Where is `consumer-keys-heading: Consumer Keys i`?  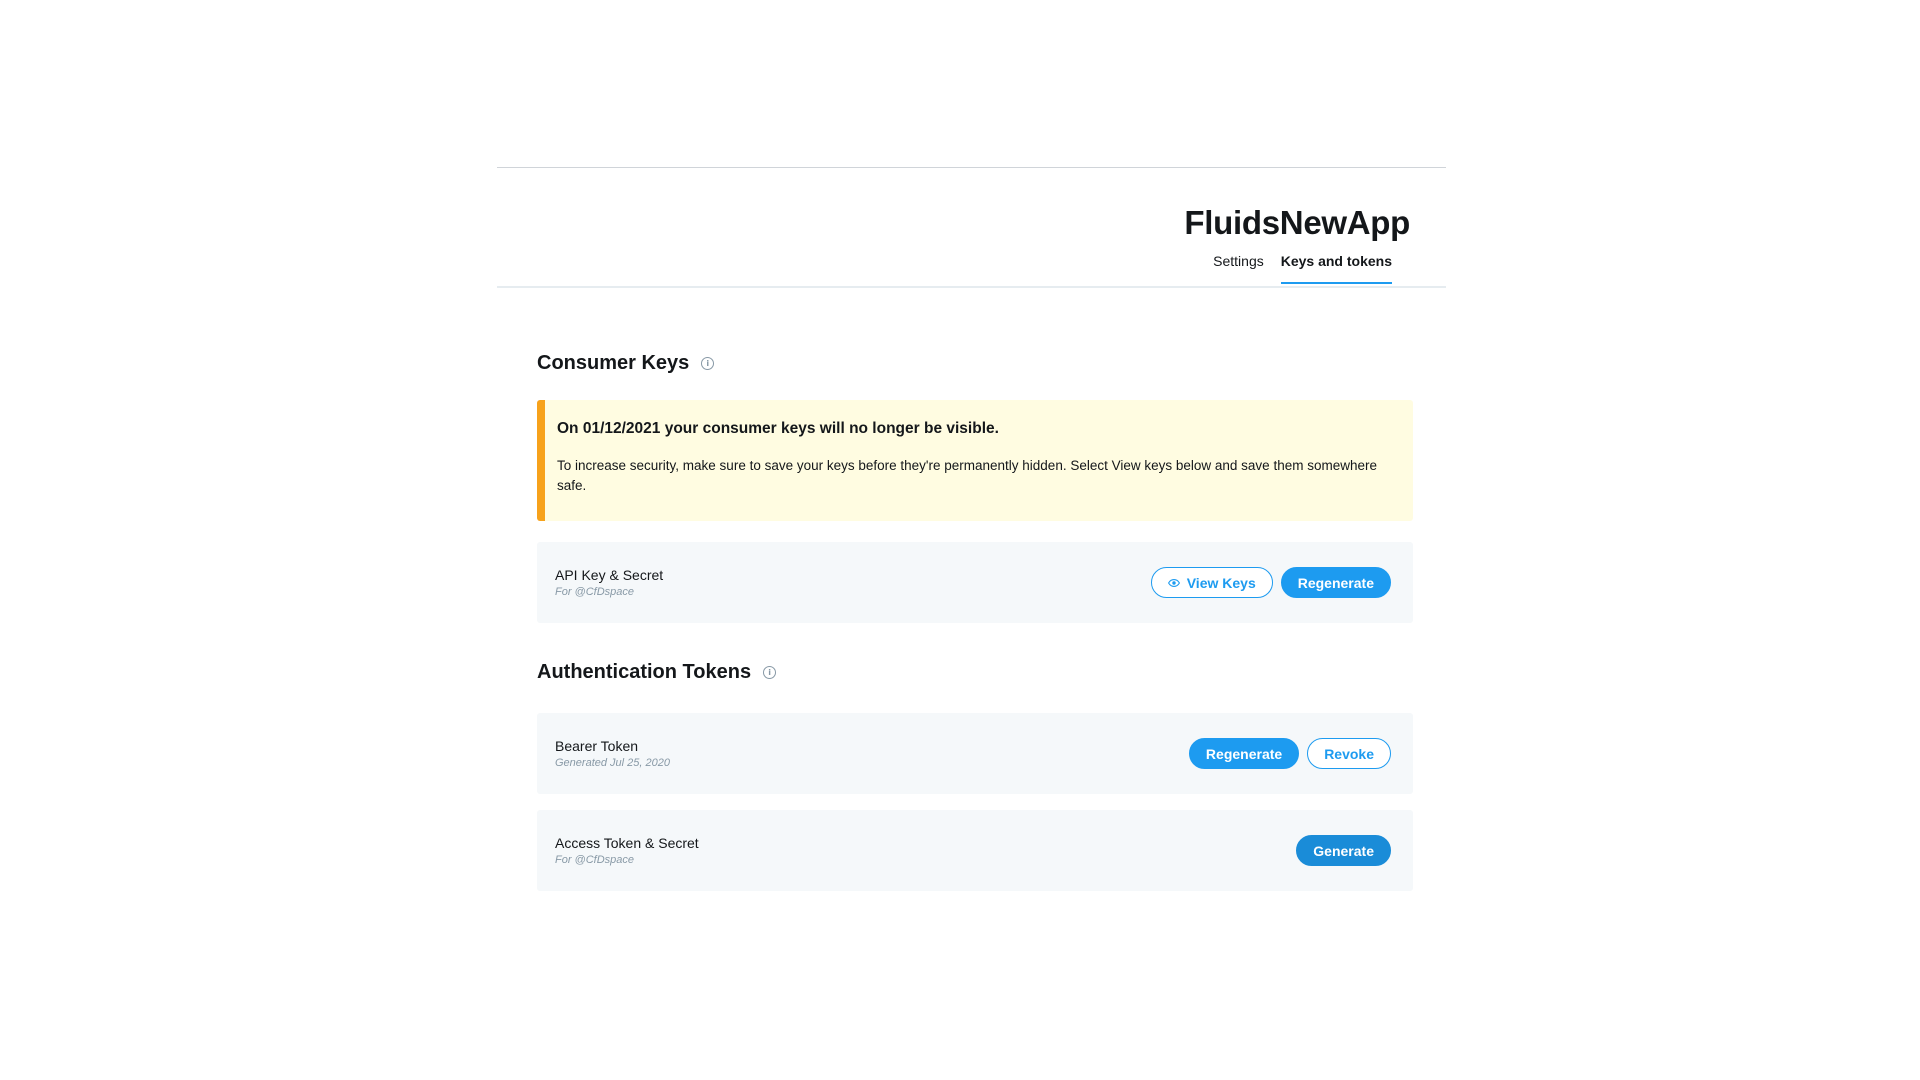 consumer-keys-heading: Consumer Keys i is located at coordinates (975, 363).